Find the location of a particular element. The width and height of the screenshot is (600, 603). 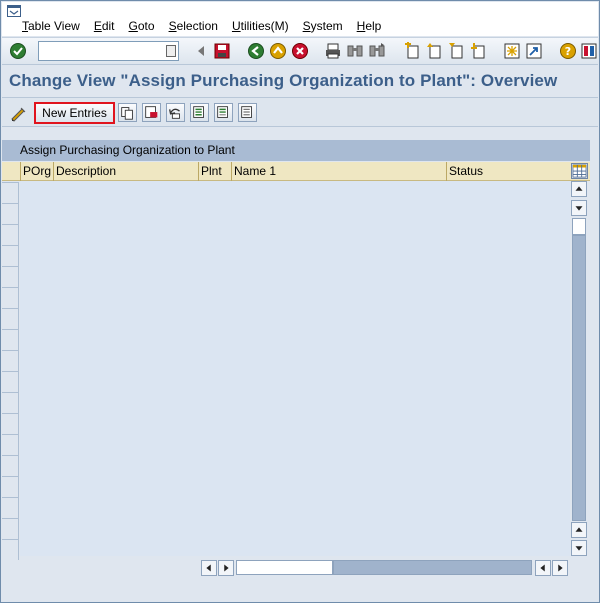

back-icon is located at coordinates (256, 51).